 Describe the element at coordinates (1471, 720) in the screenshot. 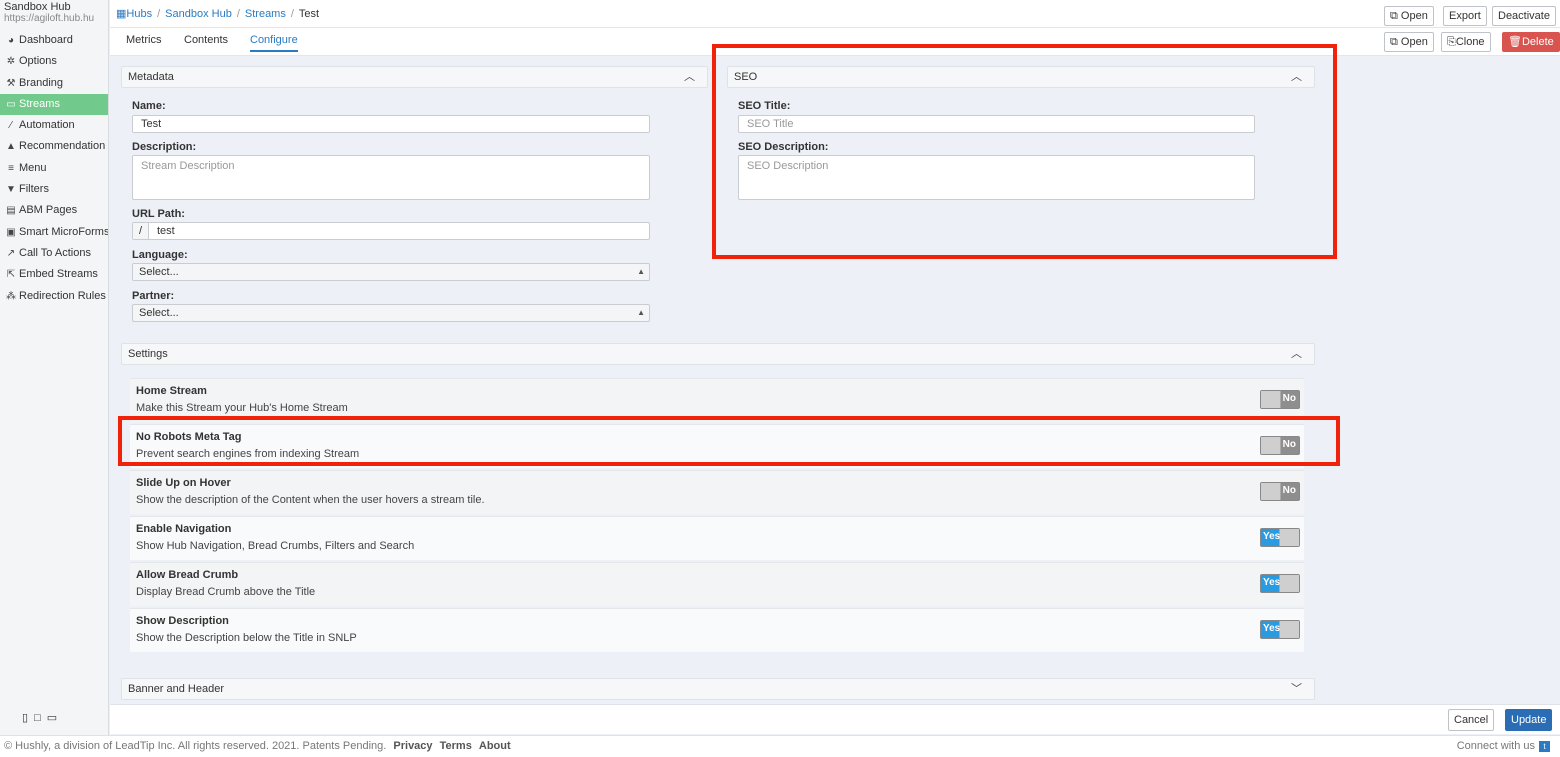

I see `cancel-button: Cancel` at that location.